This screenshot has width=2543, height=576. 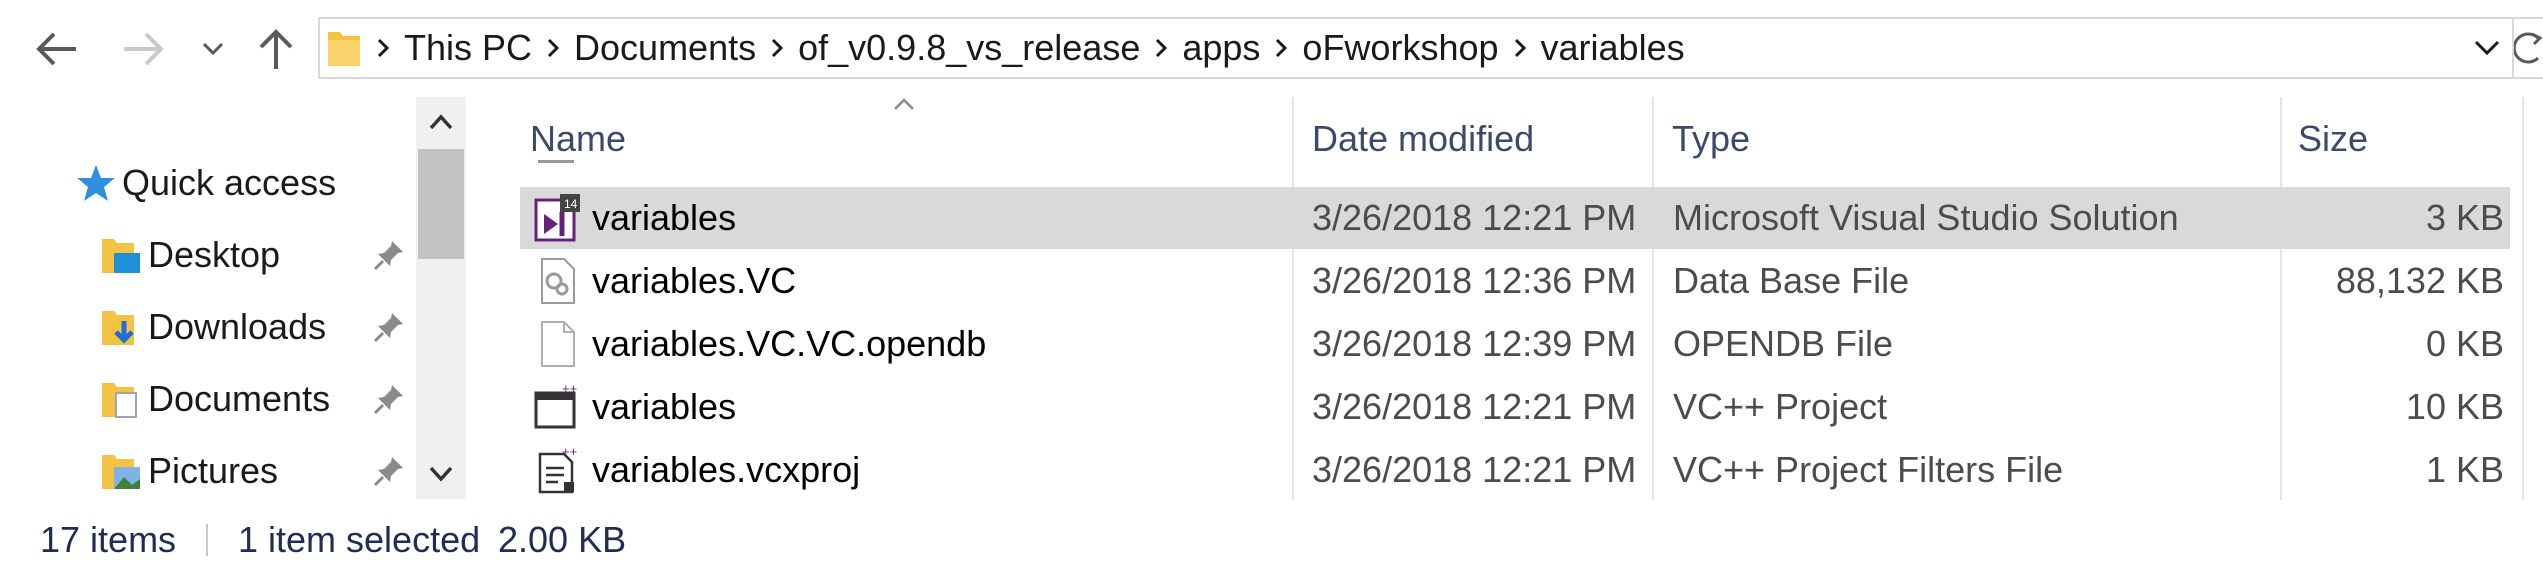 What do you see at coordinates (558, 281) in the screenshot?
I see `database-file-icon` at bounding box center [558, 281].